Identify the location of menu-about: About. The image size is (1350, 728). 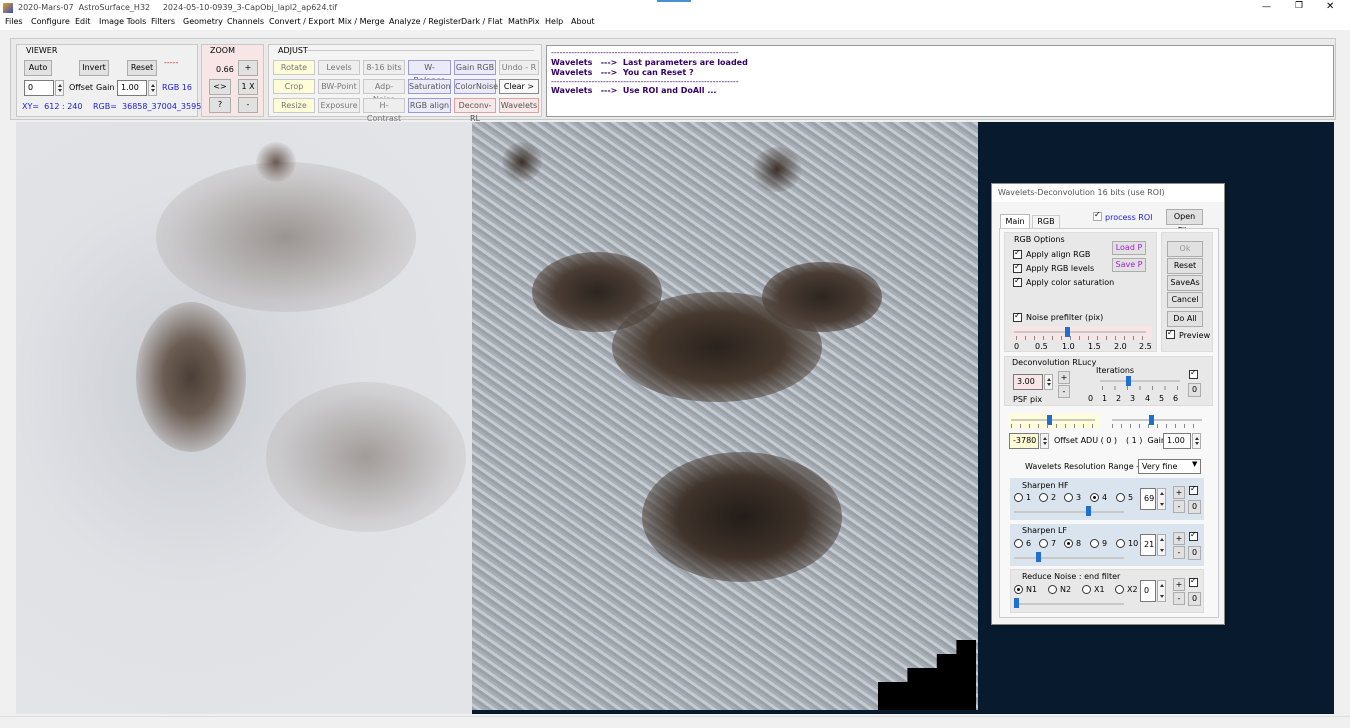
(583, 21).